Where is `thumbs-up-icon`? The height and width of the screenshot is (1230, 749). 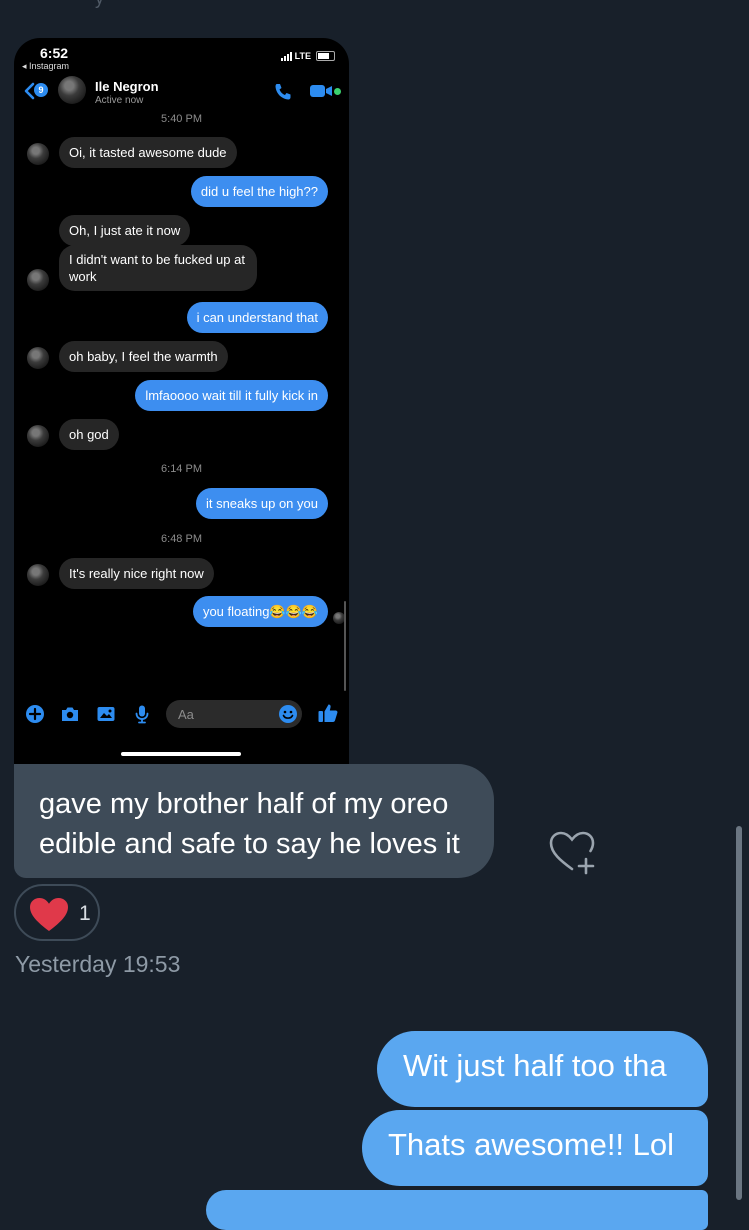 thumbs-up-icon is located at coordinates (328, 713).